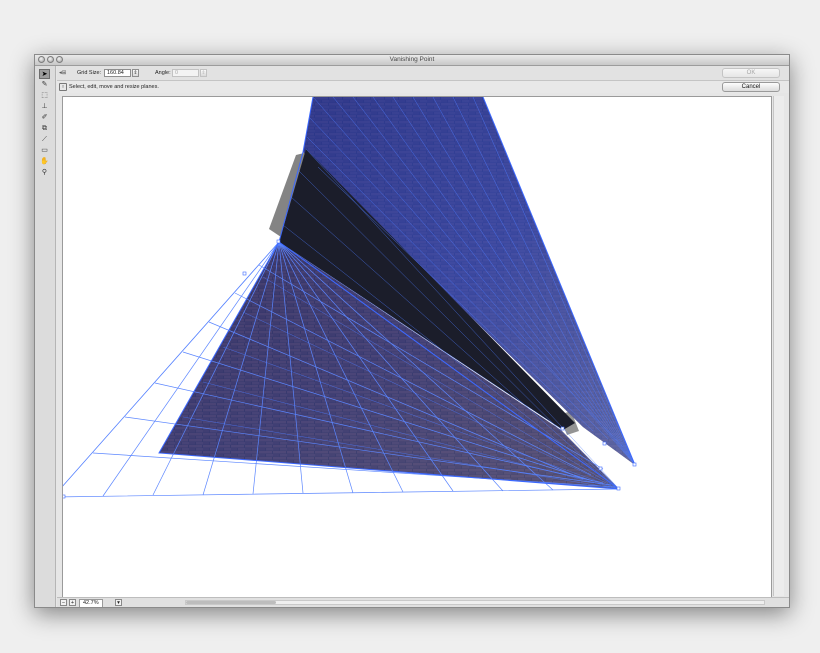 The height and width of the screenshot is (653, 820). I want to click on vertical-scrollbar, so click(778, 346).